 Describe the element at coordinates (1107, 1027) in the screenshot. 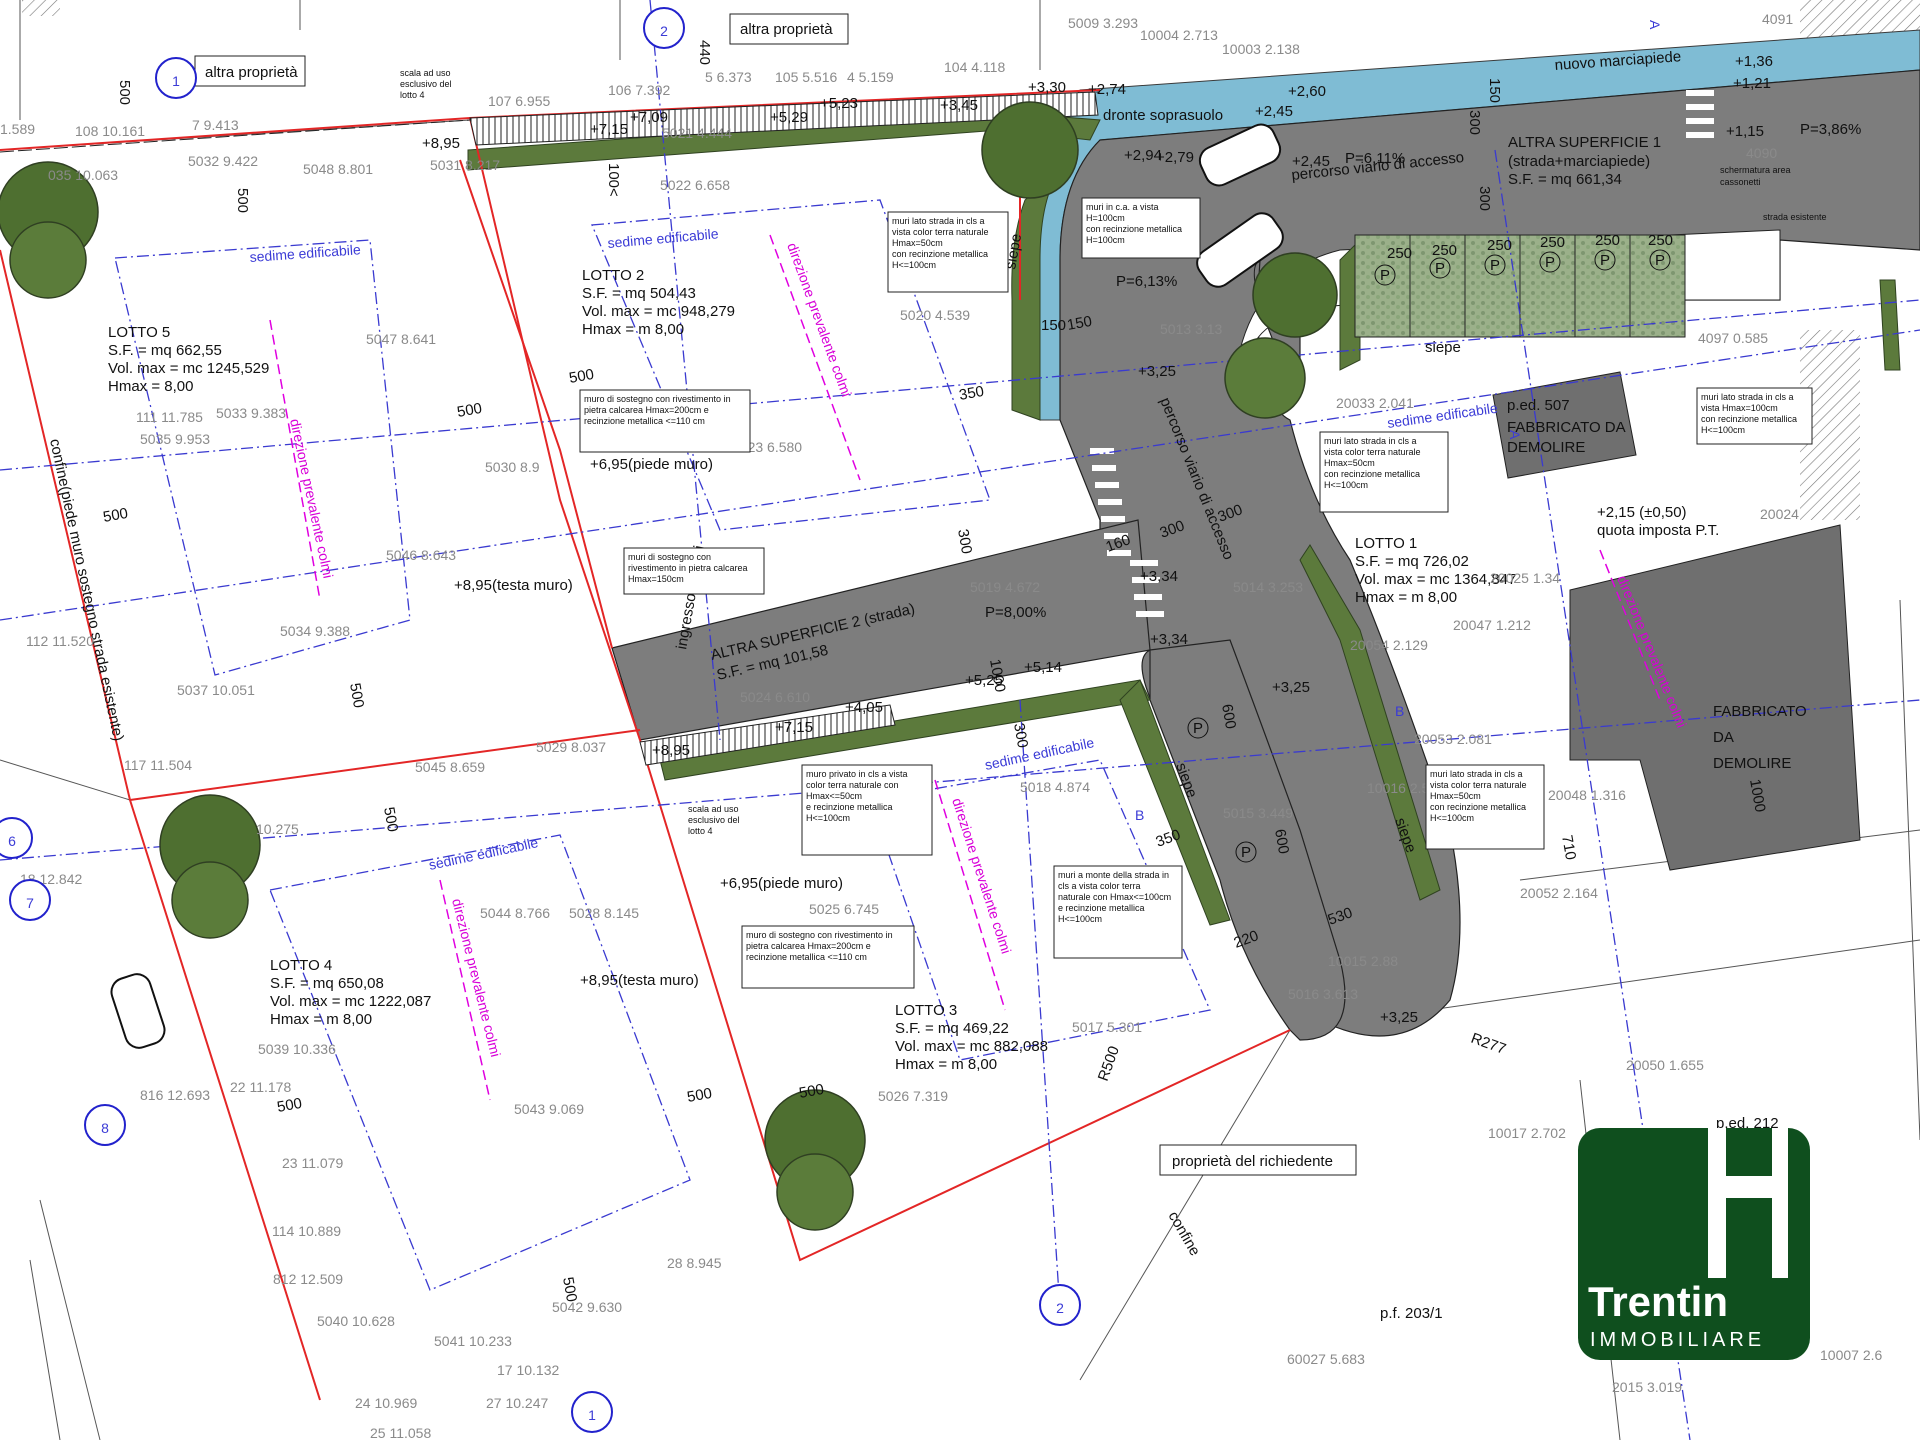

I see `spot-height: 5017 5.301` at that location.